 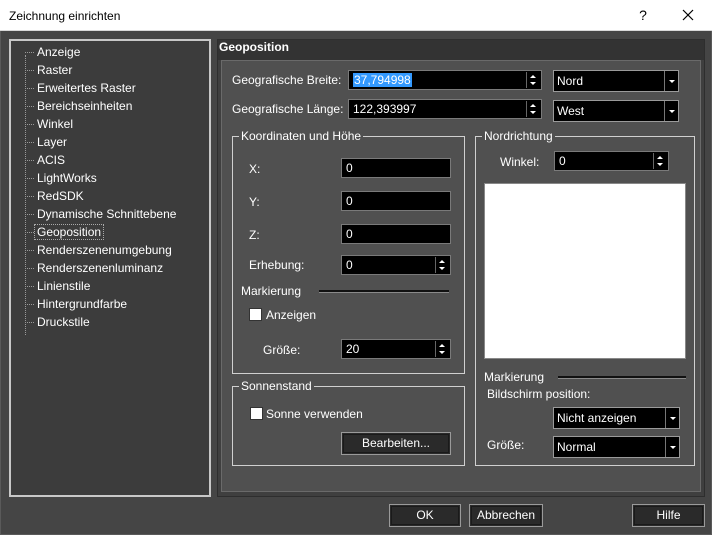 I want to click on longitude-input: 122,393997, so click(x=445, y=109).